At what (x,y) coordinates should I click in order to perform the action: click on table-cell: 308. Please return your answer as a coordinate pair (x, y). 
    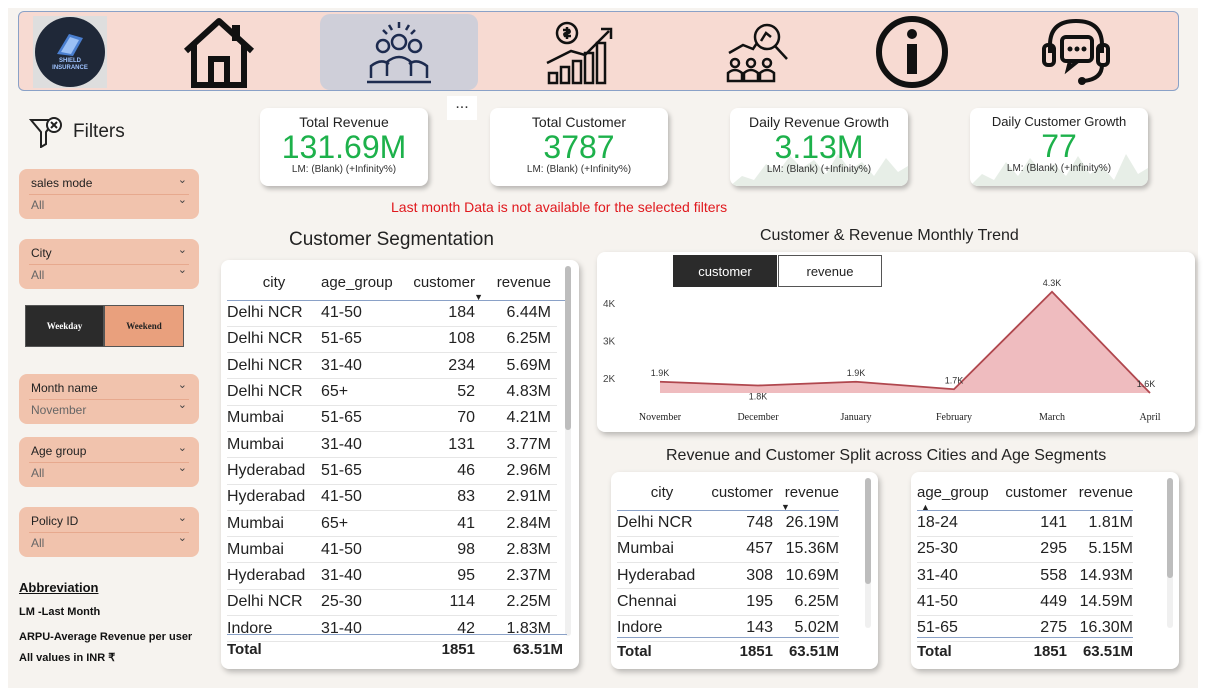
    Looking at the image, I should click on (740, 576).